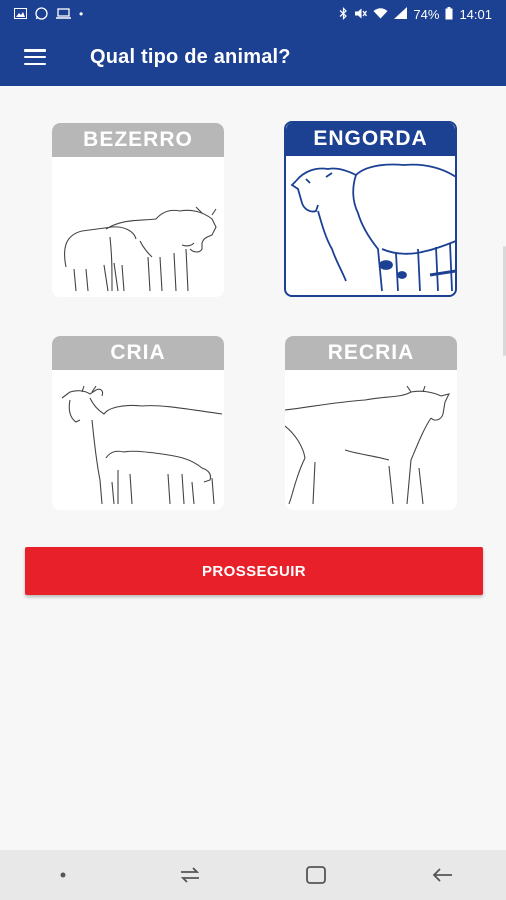  Describe the element at coordinates (253, 875) in the screenshot. I see `system-nav-bar` at that location.